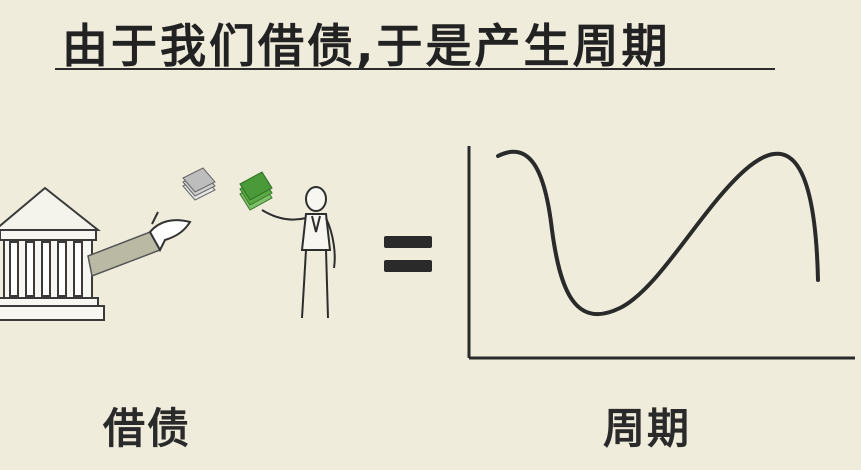  I want to click on bank-building-icon, so click(52, 253).